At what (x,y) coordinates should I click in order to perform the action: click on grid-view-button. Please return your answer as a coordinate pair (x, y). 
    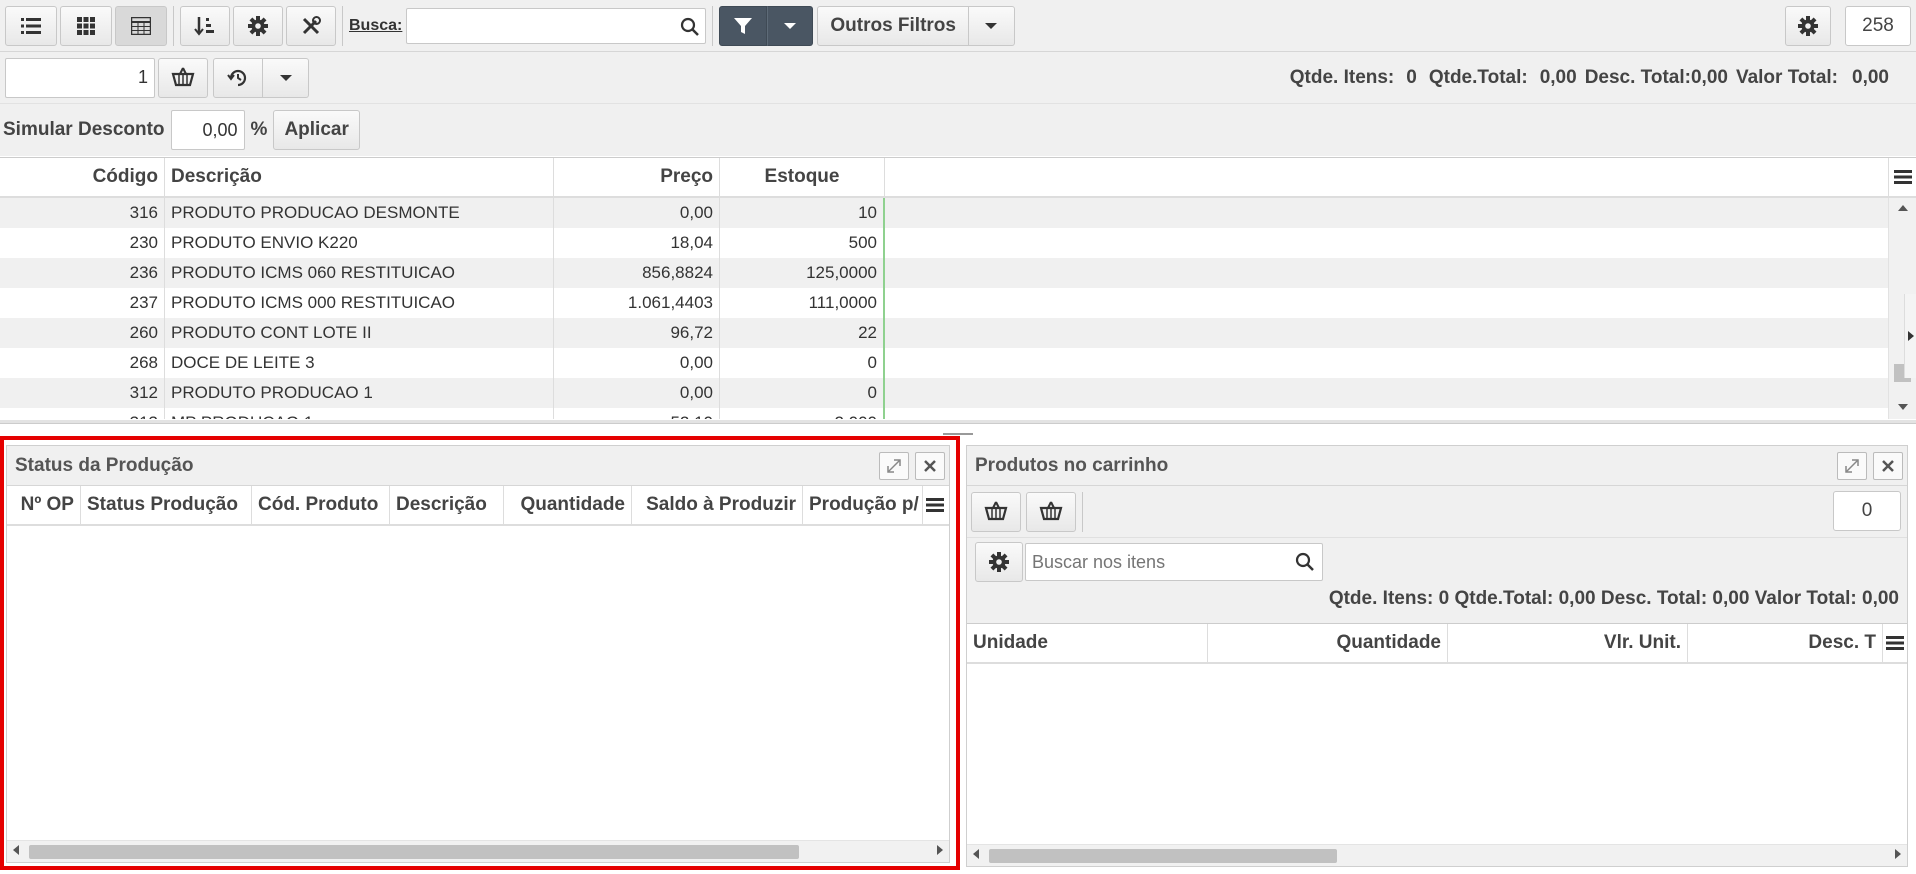
    Looking at the image, I should click on (86, 25).